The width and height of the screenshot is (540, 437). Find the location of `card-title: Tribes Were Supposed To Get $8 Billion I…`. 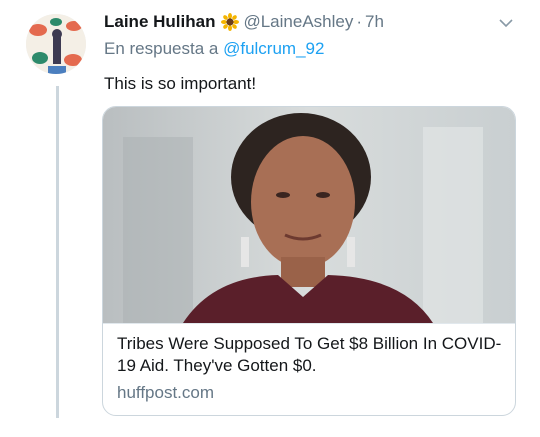

card-title: Tribes Were Supposed To Get $8 Billion I… is located at coordinates (312, 355).